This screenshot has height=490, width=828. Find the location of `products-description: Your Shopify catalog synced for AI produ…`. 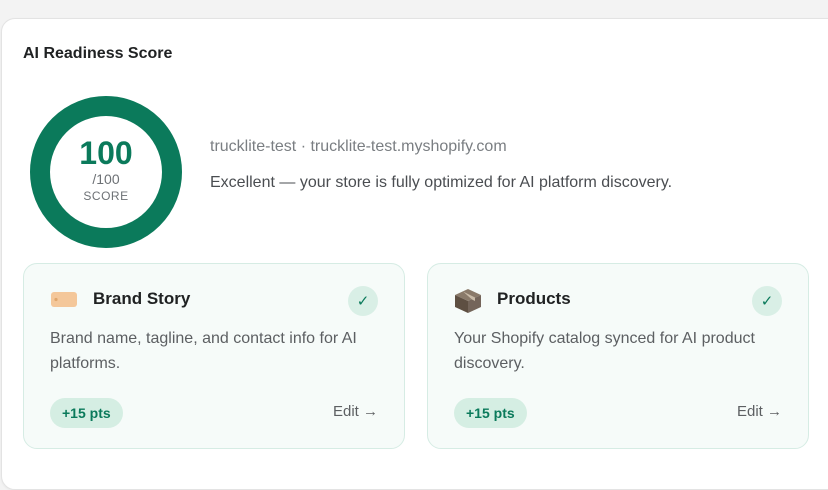

products-description: Your Shopify catalog synced for AI produ… is located at coordinates (604, 351).